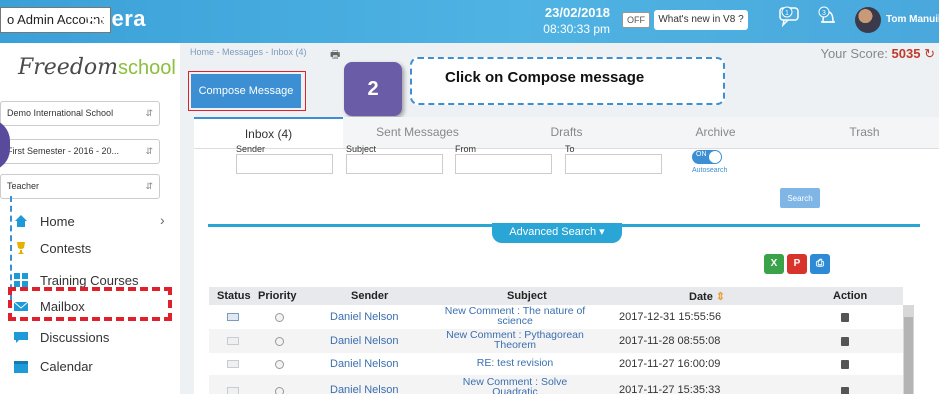  I want to click on sidebar-item-mailbox: Mailbox, so click(49, 306).